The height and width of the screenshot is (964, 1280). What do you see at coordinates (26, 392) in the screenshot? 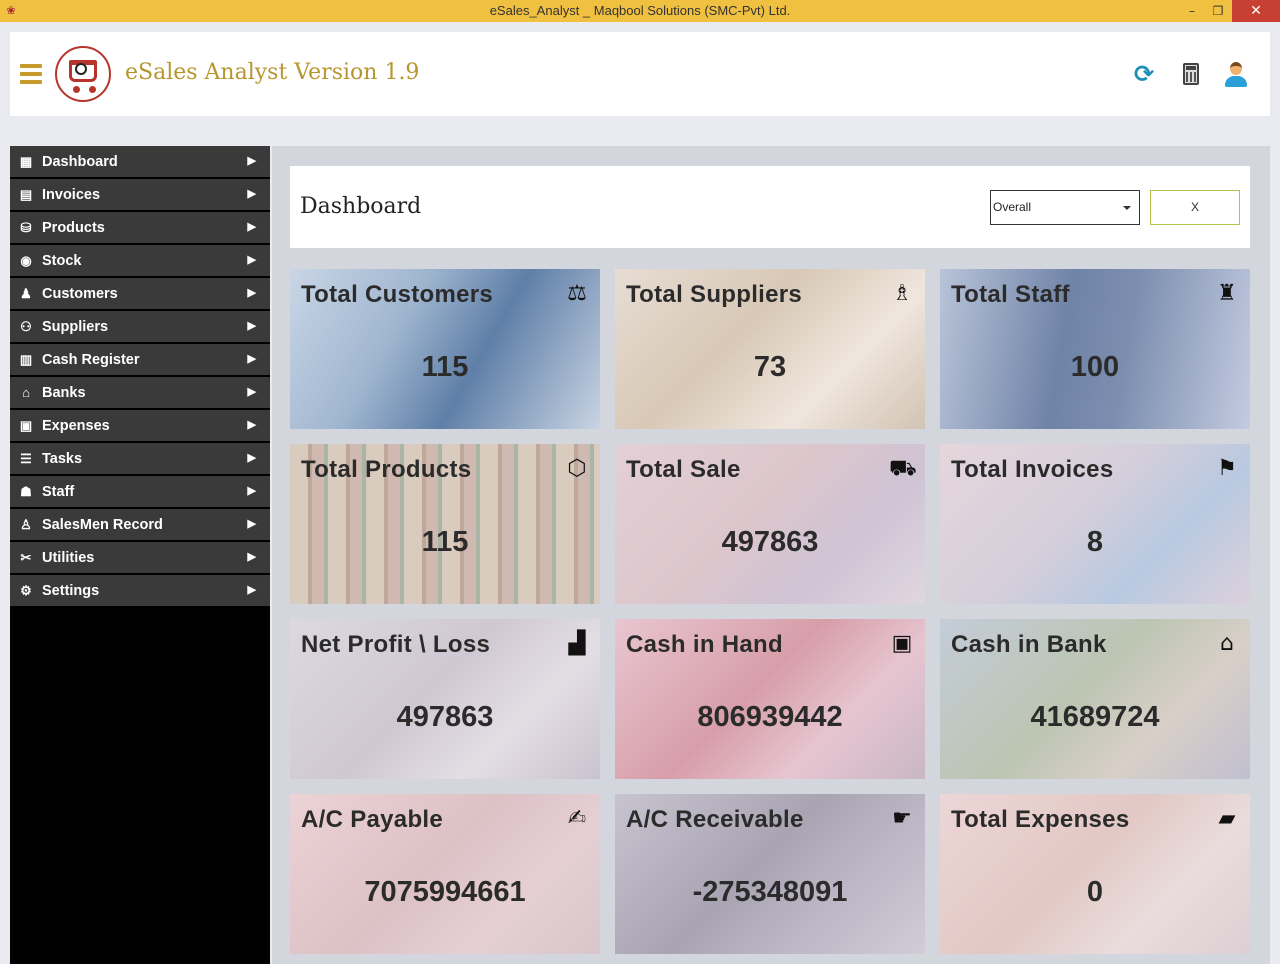
I see `bank-icon: ⌂` at bounding box center [26, 392].